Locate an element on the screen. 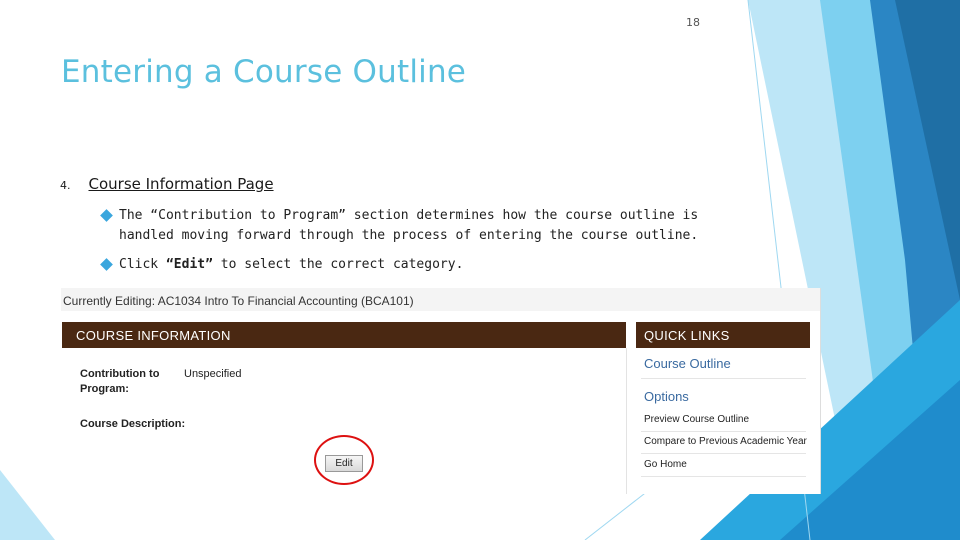 The height and width of the screenshot is (540, 960). course-description-label: Course Description: is located at coordinates (133, 424).